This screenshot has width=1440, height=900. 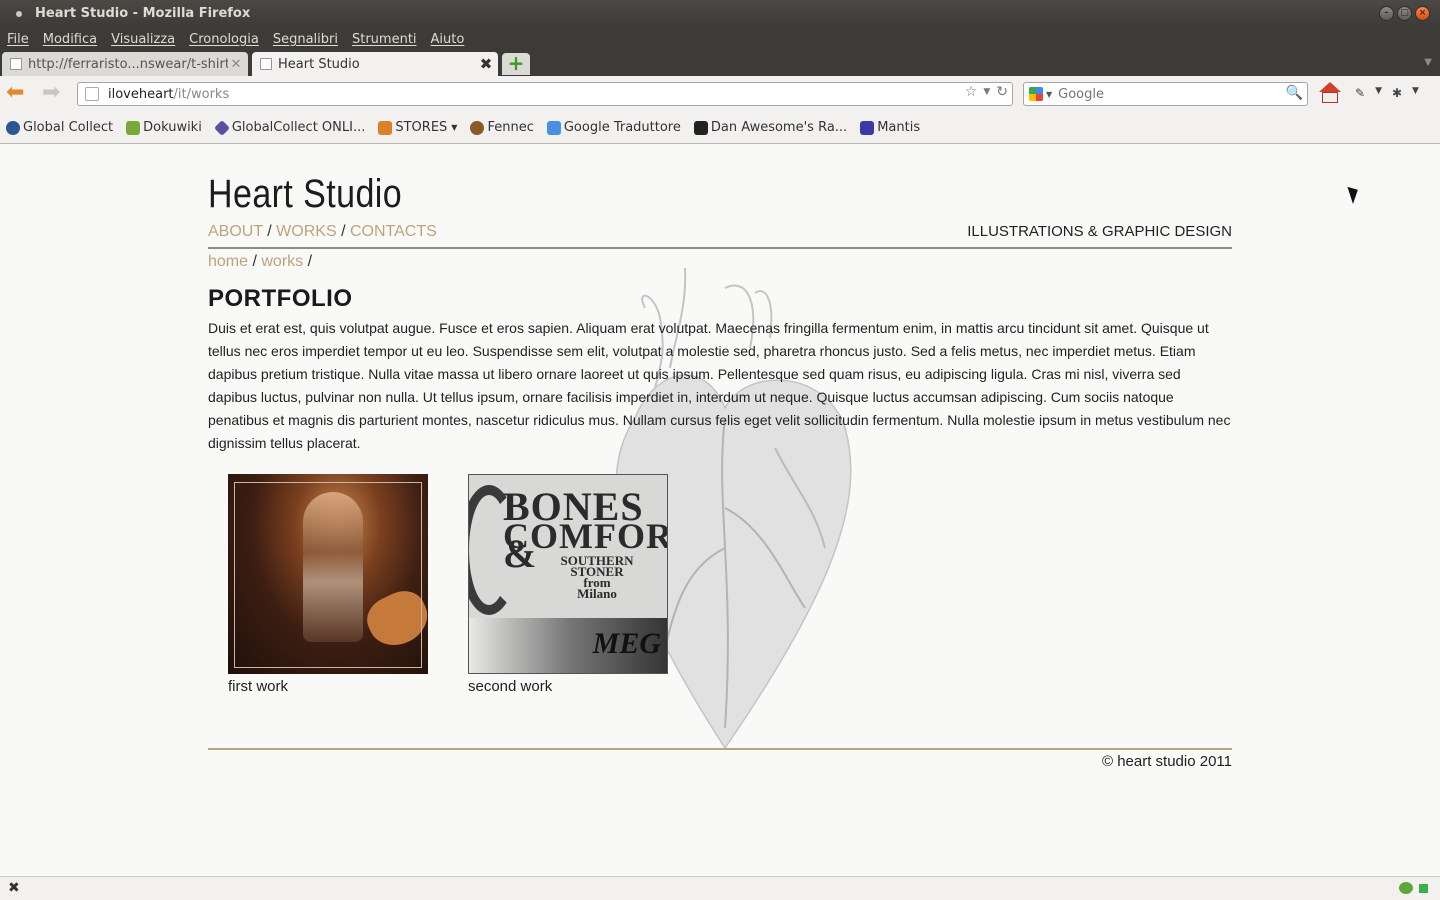 I want to click on tab-heart-studio: Heart Studio ✖, so click(x=375, y=64).